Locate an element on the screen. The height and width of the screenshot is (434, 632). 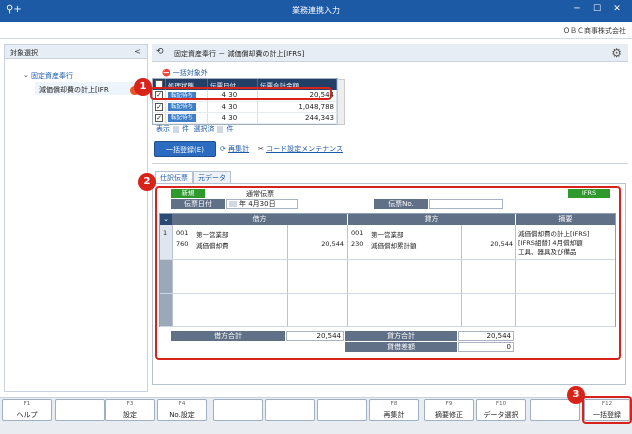
display-count-label: 表示 is located at coordinates (163, 129).